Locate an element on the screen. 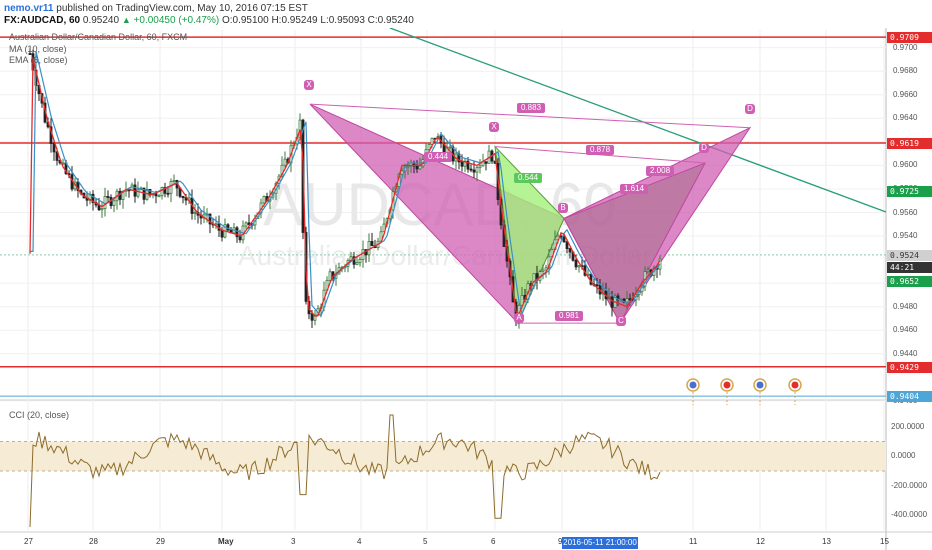 Image resolution: width=932 pixels, height=550 pixels. price-badge: 0.9652 is located at coordinates (909, 281).